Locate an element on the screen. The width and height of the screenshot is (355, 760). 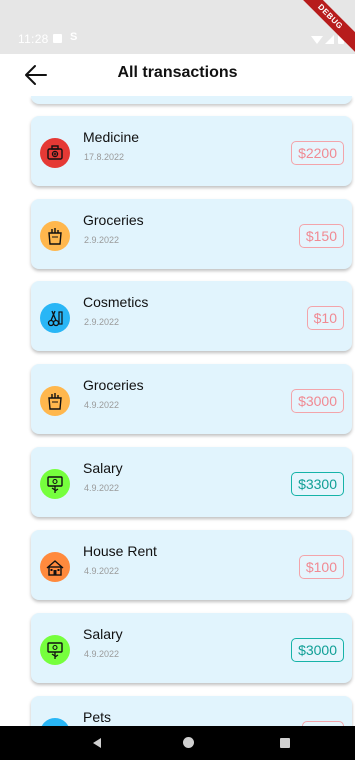
transaction-card: Salary 4.9.2022 $3300 is located at coordinates (191, 482).